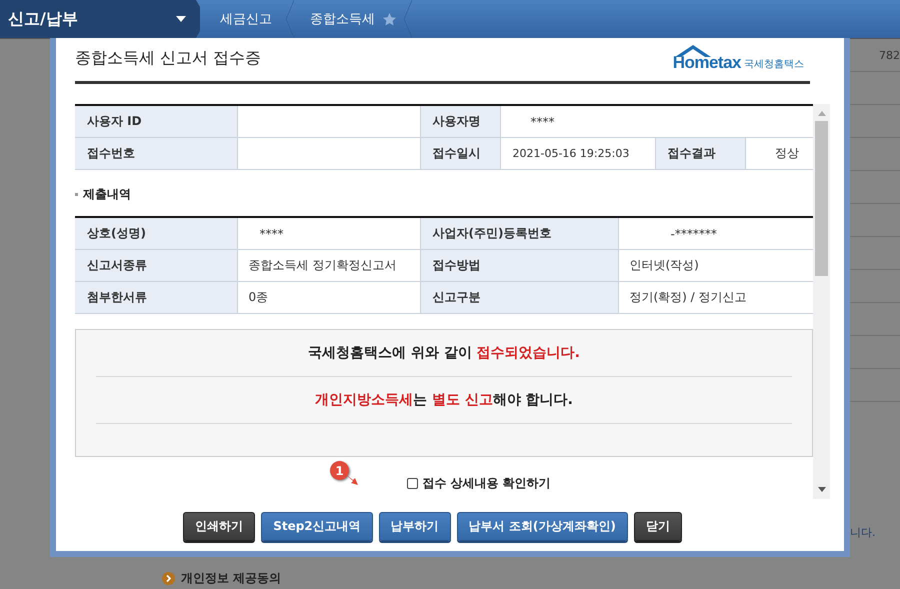  Describe the element at coordinates (339, 470) in the screenshot. I see `callout-badge: 1` at that location.